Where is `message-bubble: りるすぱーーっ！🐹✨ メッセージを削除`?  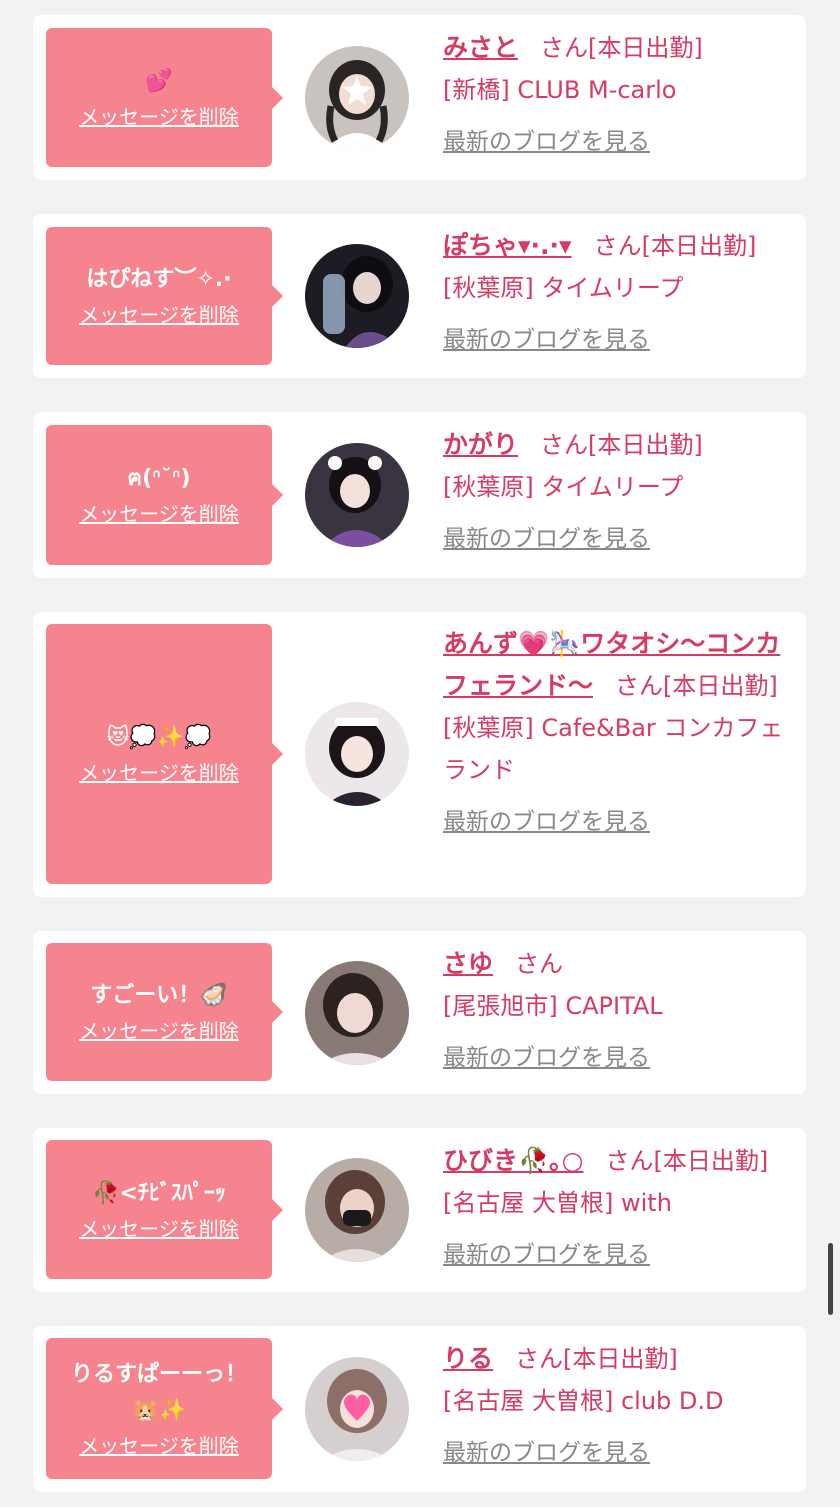 message-bubble: りるすぱーーっ！🐹✨ メッセージを削除 is located at coordinates (164, 1408).